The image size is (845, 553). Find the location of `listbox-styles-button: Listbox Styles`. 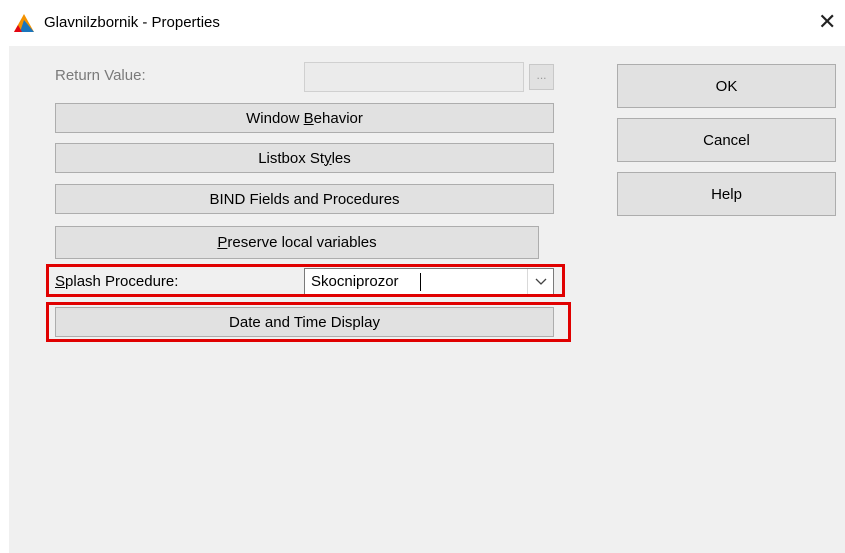

listbox-styles-button: Listbox Styles is located at coordinates (304, 158).